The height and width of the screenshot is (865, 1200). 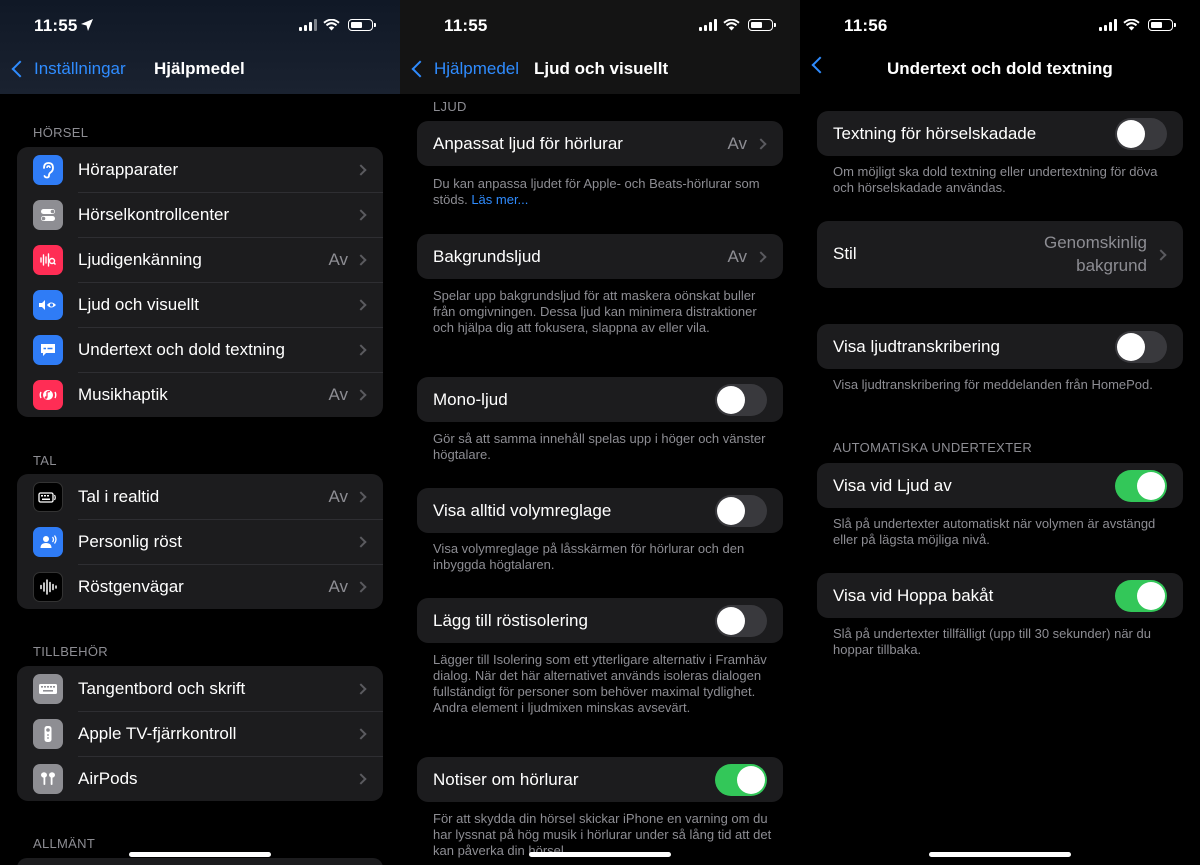 I want to click on row-label: Mono-ljud, so click(x=470, y=399).